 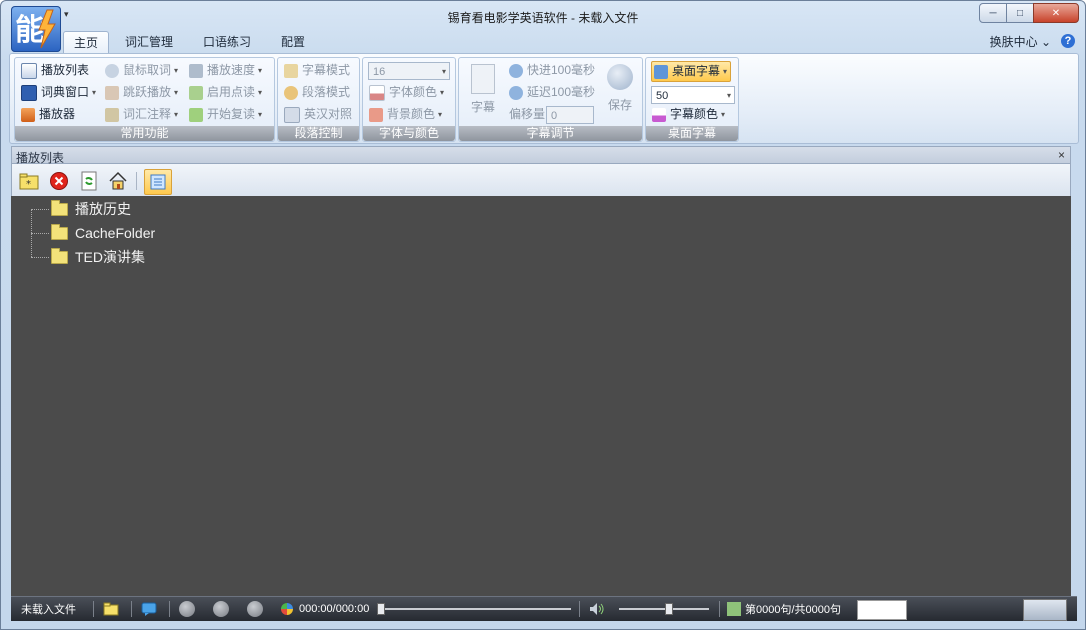 I want to click on font-size-select: 16 ▾, so click(x=409, y=71).